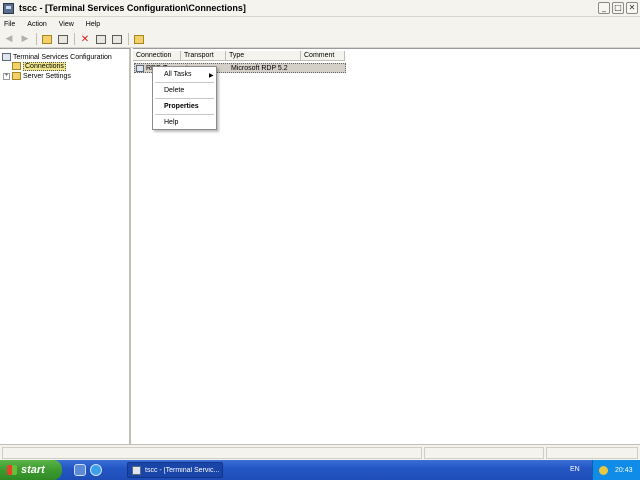 The height and width of the screenshot is (480, 640). Describe the element at coordinates (12, 470) in the screenshot. I see `windows-logo-icon` at that location.